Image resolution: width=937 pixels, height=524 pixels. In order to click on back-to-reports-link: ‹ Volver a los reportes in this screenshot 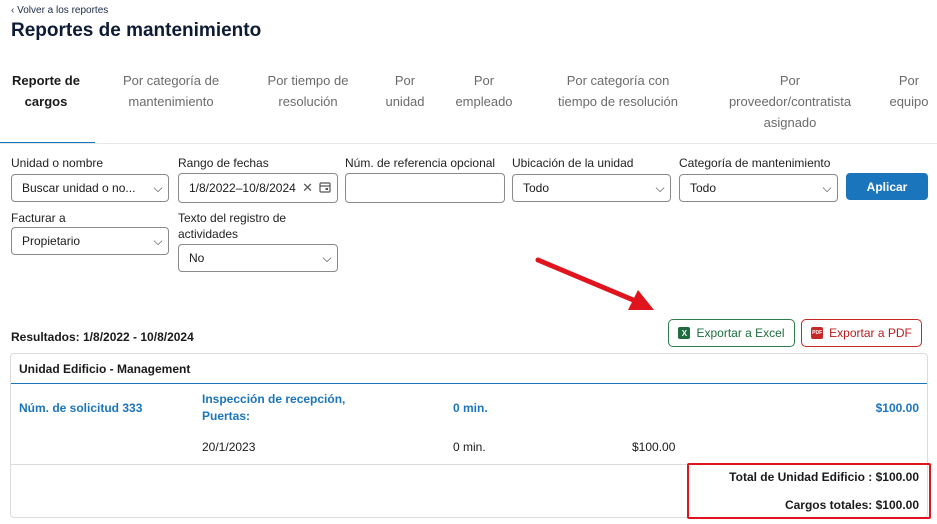, I will do `click(59, 10)`.